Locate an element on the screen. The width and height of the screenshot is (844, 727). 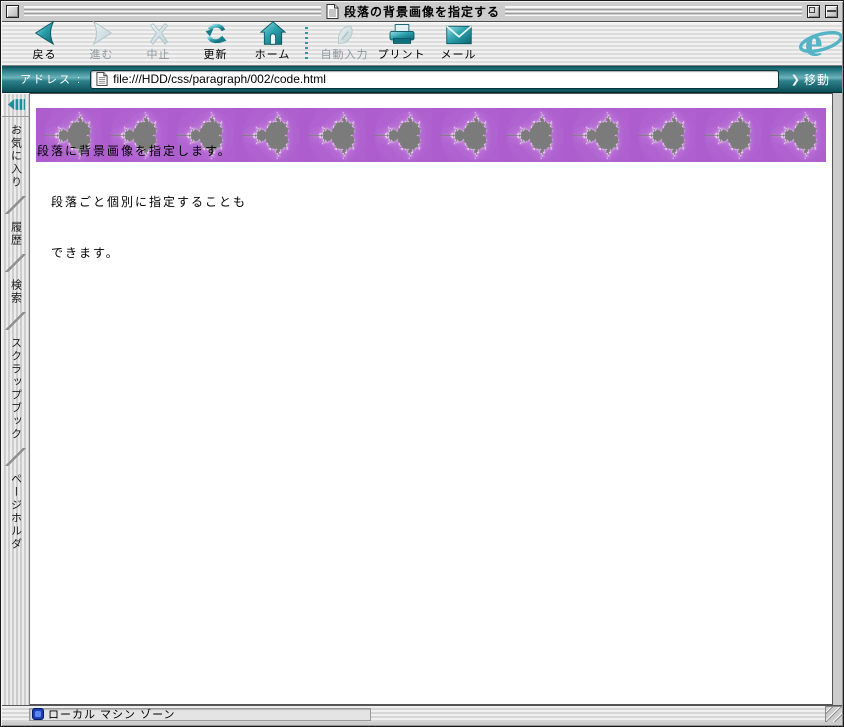
print-button: プリント is located at coordinates (401, 44).